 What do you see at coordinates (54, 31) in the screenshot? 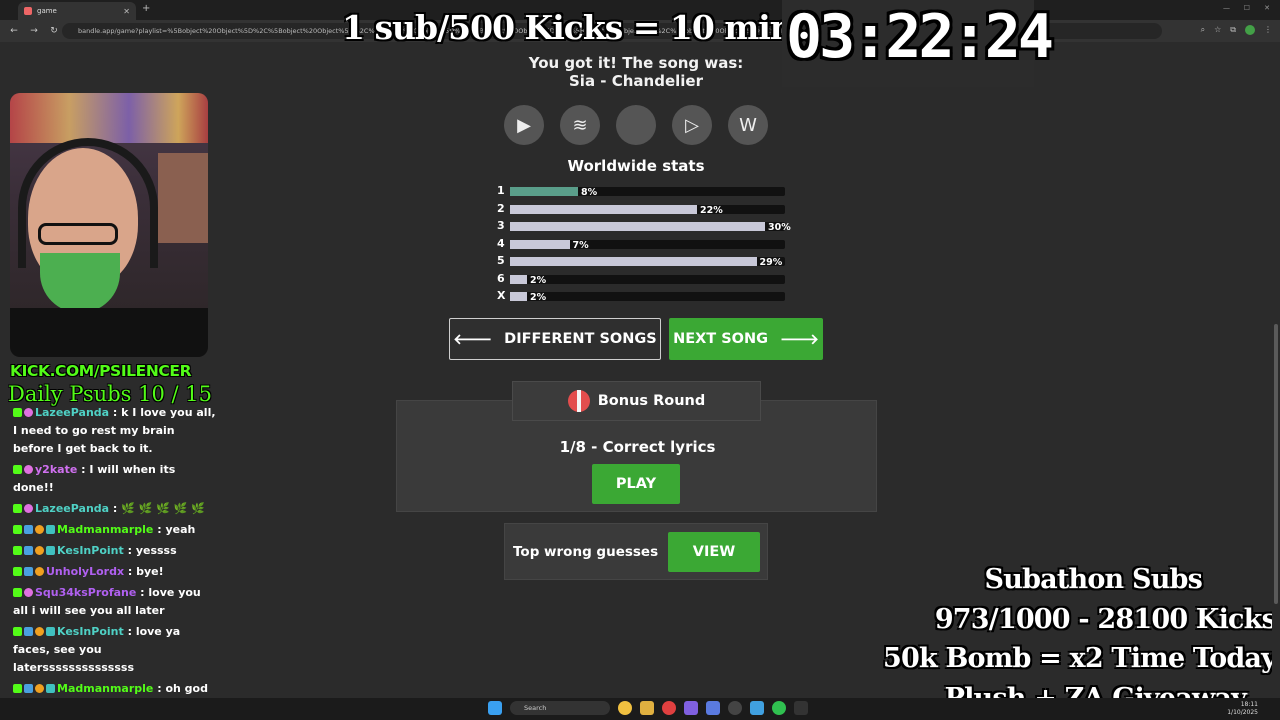
I see `reload-icon: ↻` at bounding box center [54, 31].